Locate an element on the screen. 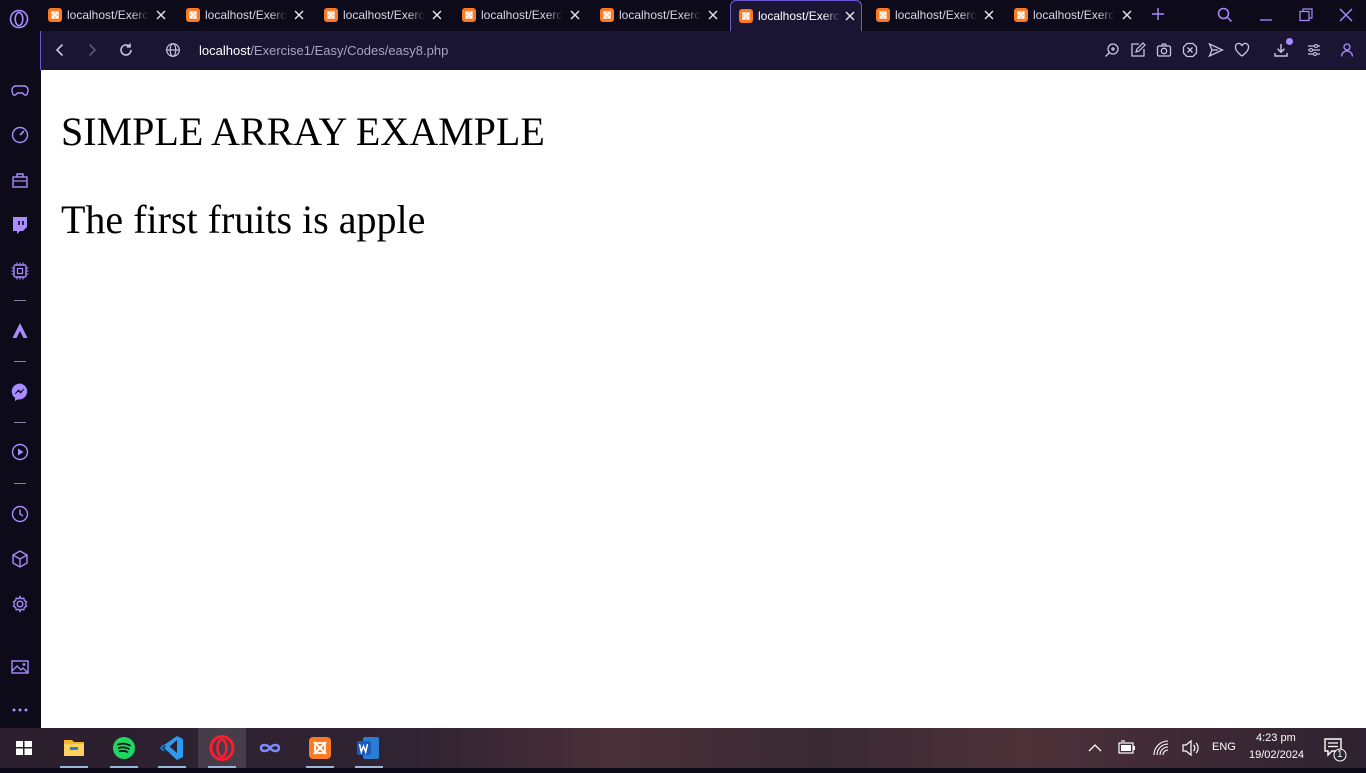 Image resolution: width=1366 pixels, height=773 pixels. notification-center-icon is located at coordinates (1335, 748).